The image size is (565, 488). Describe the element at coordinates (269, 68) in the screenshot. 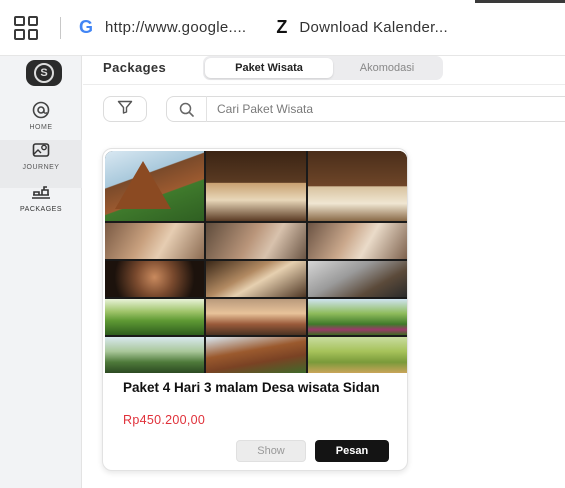

I see `tab-paket-wisata: Paket Wisata` at that location.